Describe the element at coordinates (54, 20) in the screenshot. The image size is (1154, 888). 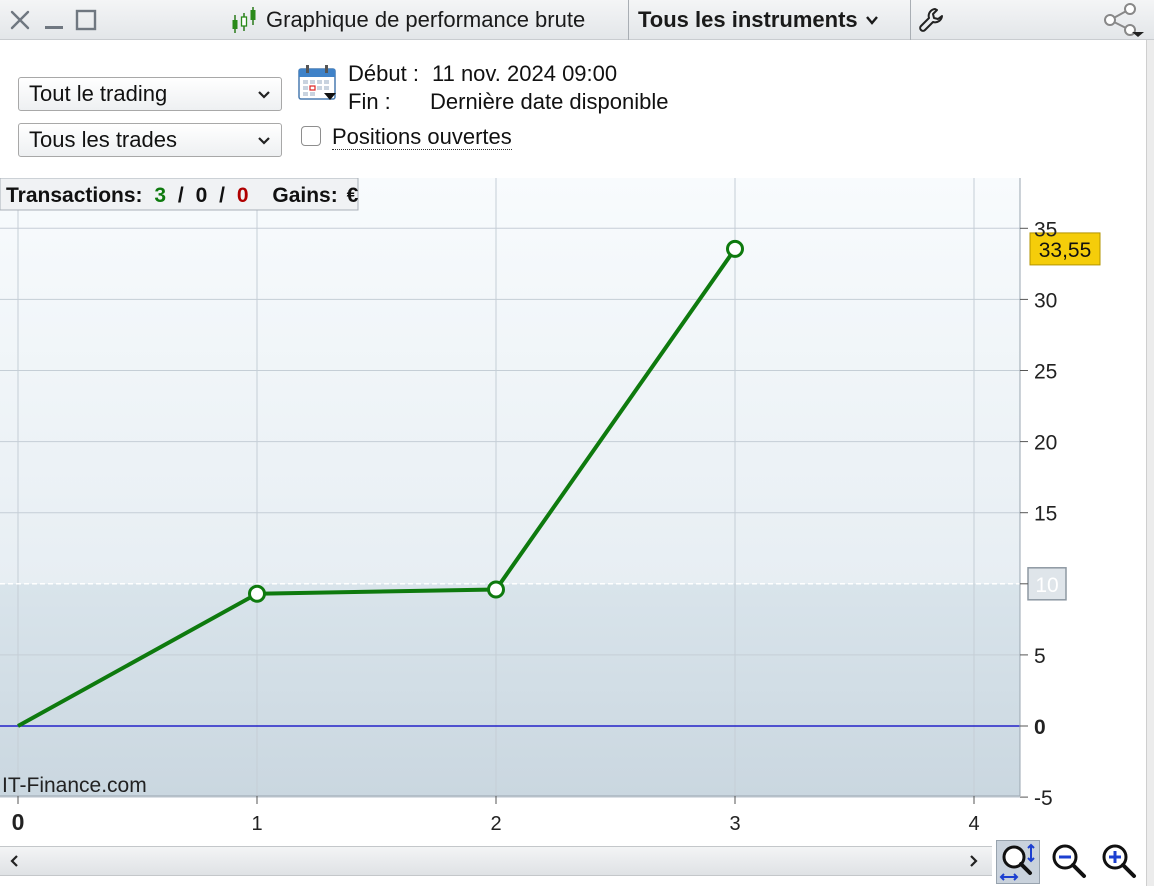
I see `minimize-icon` at that location.